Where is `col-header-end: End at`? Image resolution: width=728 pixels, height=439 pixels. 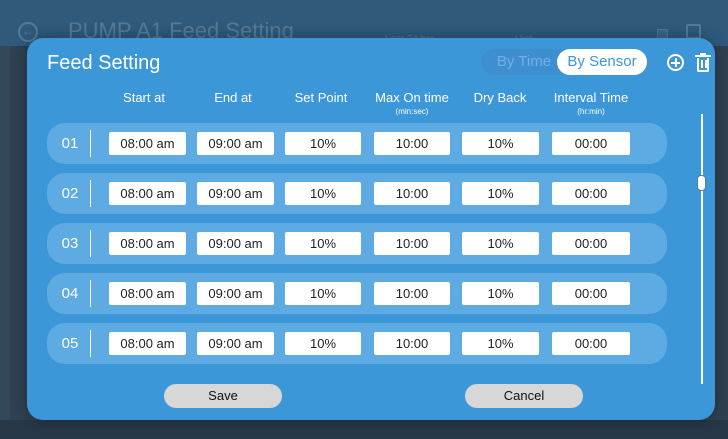 col-header-end: End at is located at coordinates (233, 97).